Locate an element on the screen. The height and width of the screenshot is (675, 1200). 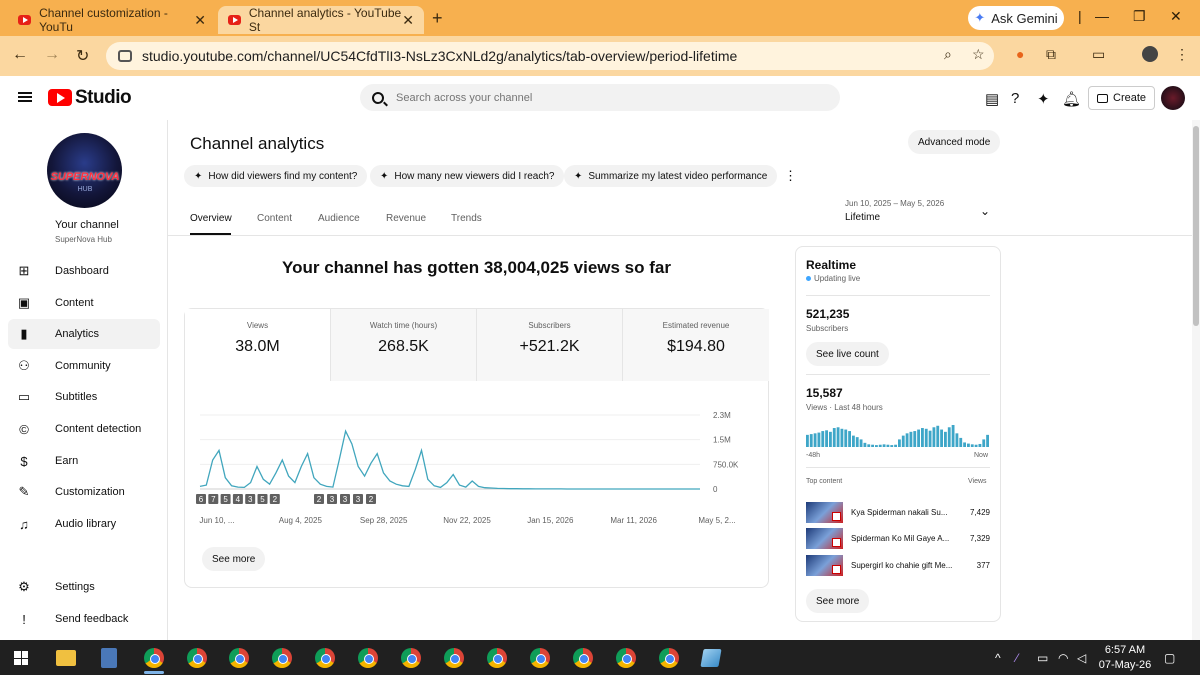
see-live-count-button: See live count is located at coordinates (847, 354).